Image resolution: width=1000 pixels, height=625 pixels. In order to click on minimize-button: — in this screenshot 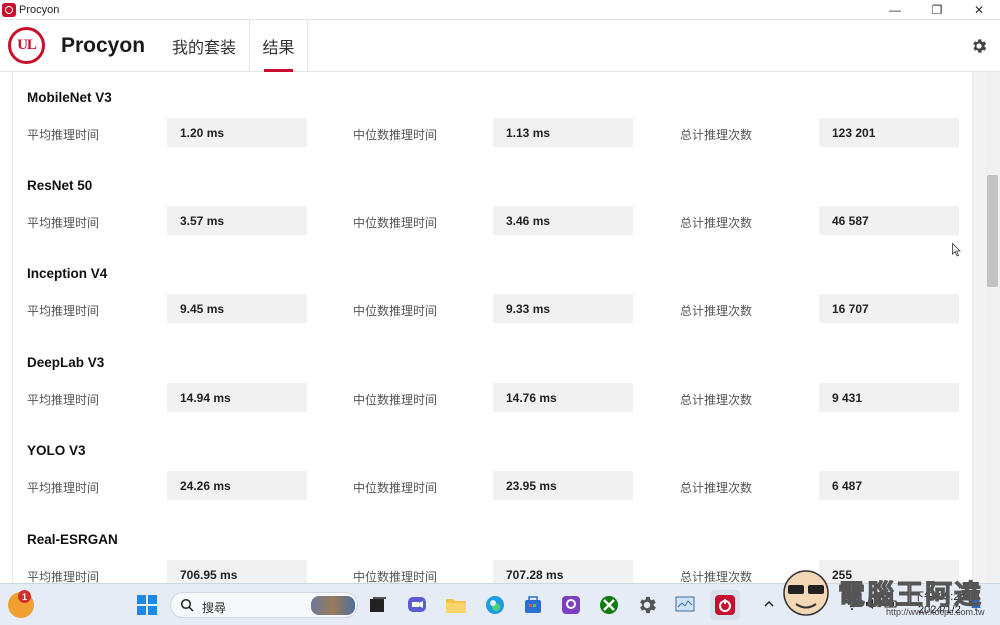, I will do `click(895, 10)`.